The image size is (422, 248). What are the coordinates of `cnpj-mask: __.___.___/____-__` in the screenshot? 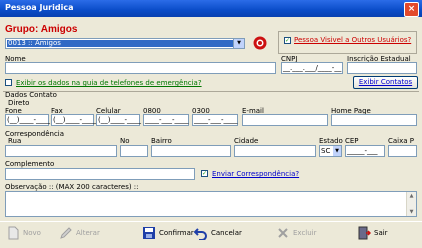 It's located at (312, 68).